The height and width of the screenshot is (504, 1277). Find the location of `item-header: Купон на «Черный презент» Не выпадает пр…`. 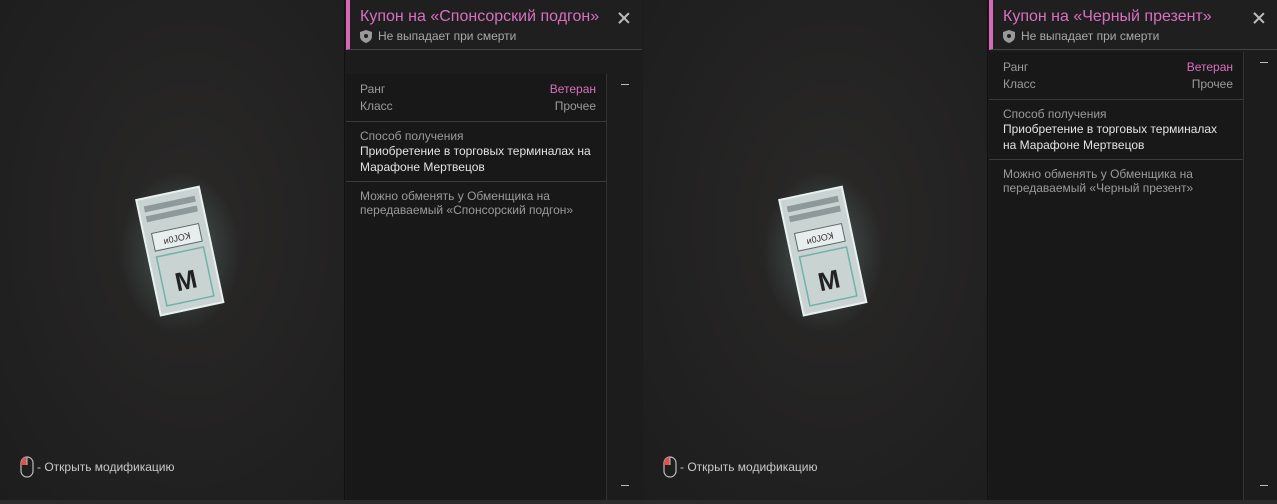

item-header: Купон на «Черный презент» Не выпадает пр… is located at coordinates (1133, 25).